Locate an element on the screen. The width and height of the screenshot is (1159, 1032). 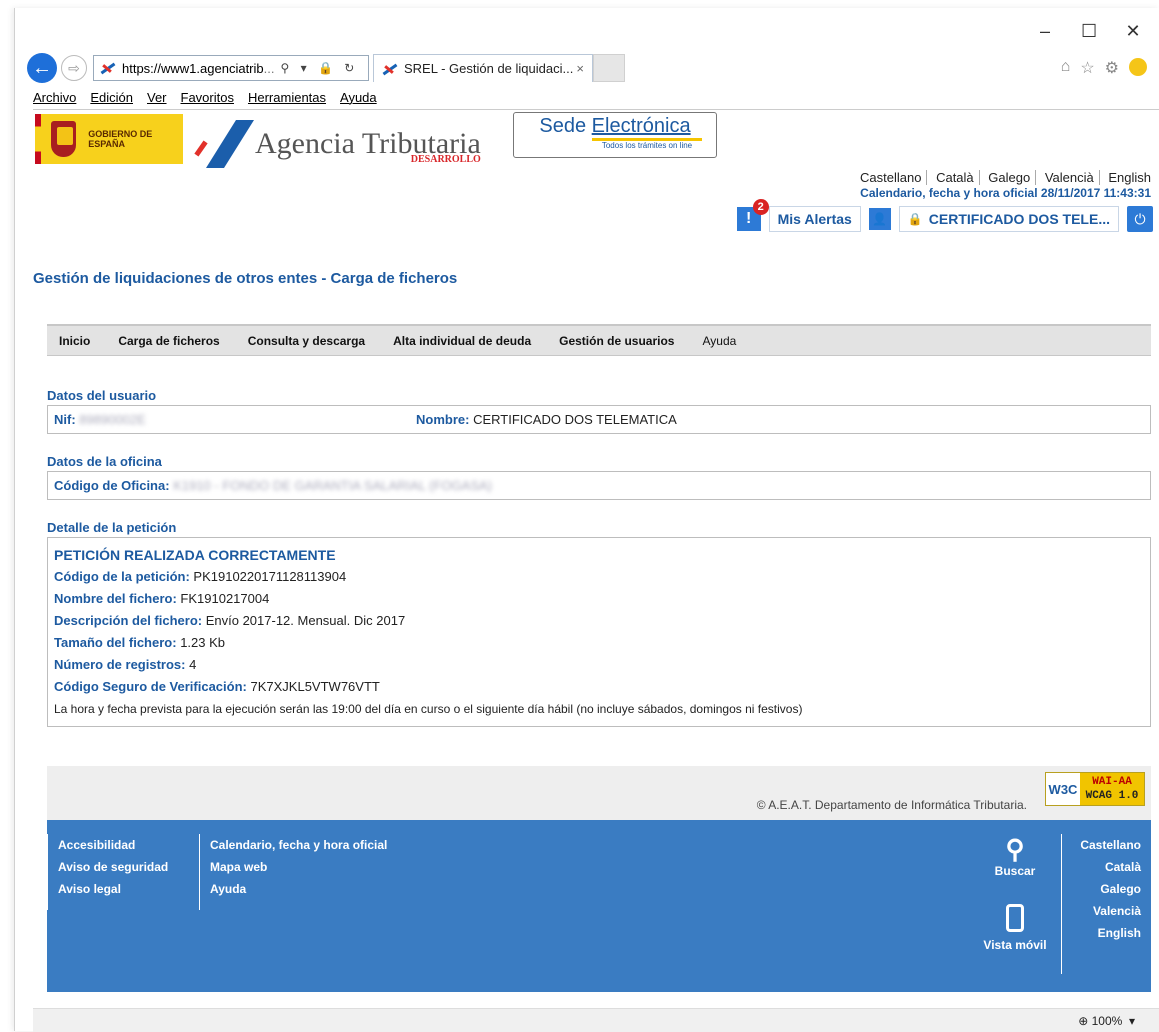
footer-lang-valencia: Valencià is located at coordinates (1110, 911).